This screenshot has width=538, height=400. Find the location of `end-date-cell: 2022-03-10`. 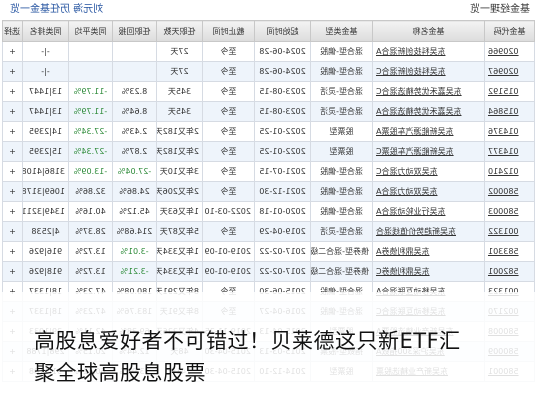

end-date-cell: 2022-03-10 is located at coordinates (228, 211).